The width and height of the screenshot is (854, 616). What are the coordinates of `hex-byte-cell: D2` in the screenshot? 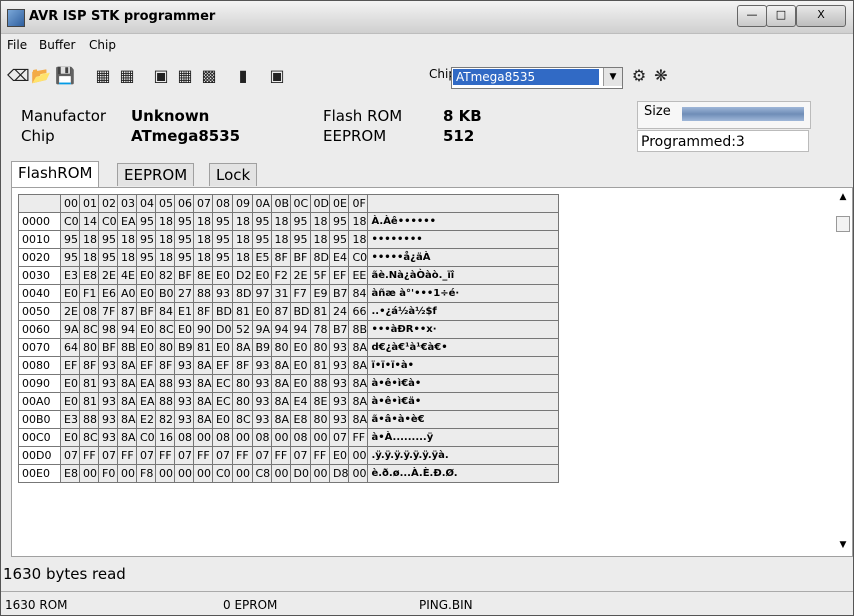 It's located at (242, 275).